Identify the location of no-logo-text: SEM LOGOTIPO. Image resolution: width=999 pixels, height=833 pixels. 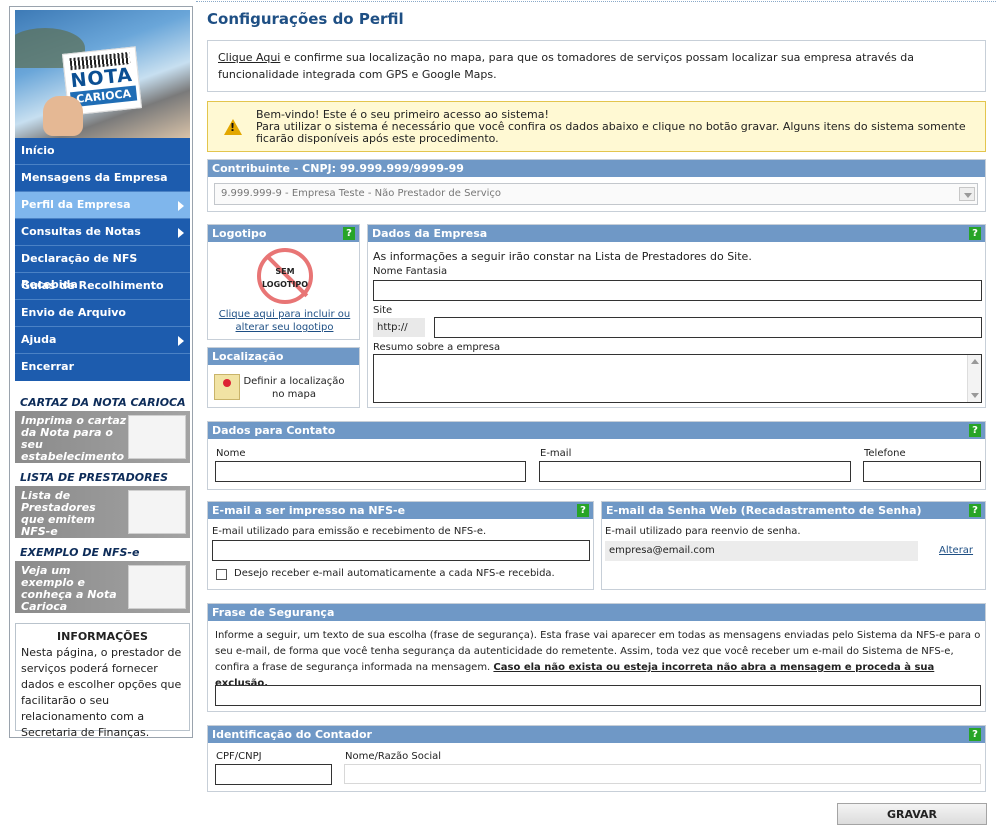
(285, 278).